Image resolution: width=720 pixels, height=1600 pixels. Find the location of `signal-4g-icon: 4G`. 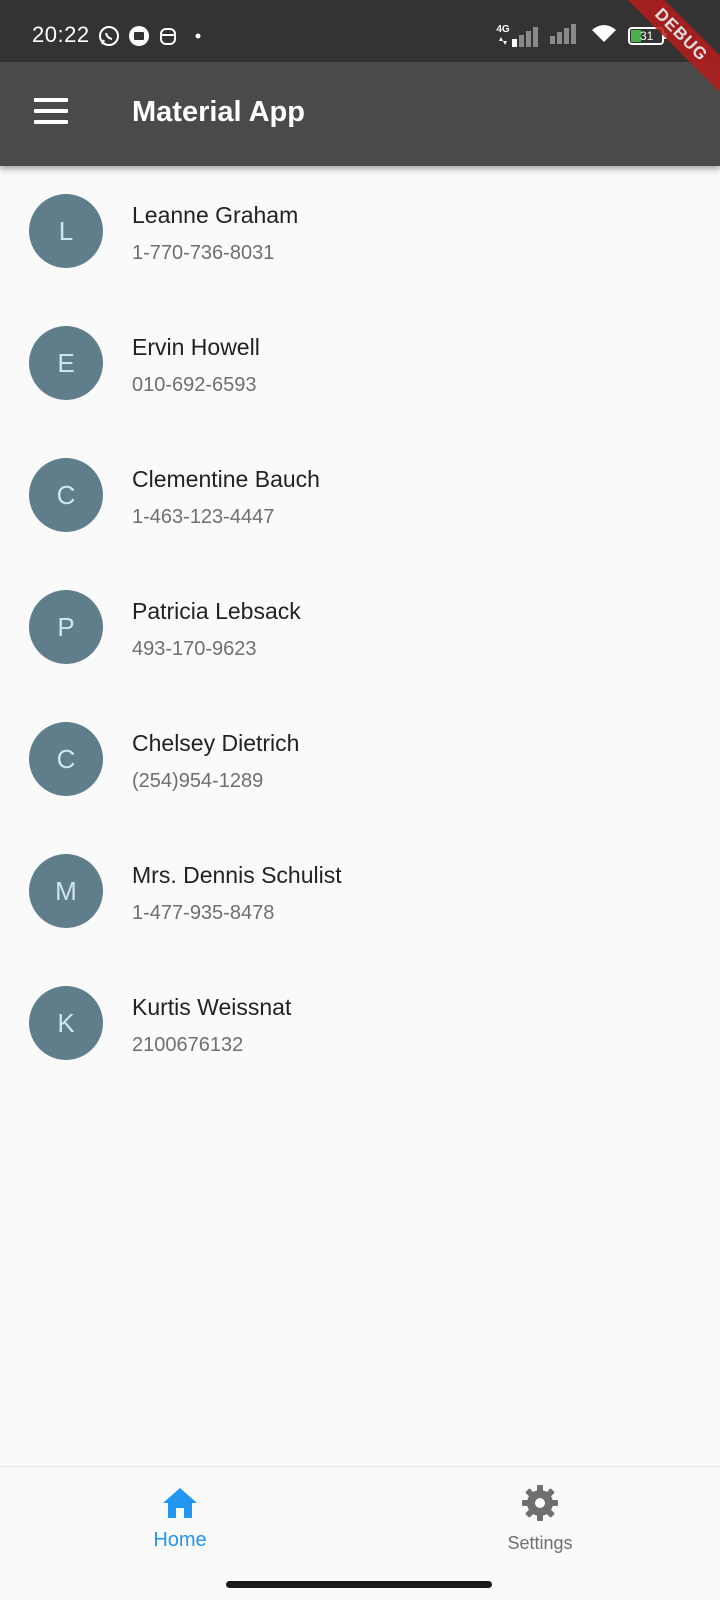

signal-4g-icon: 4G is located at coordinates (518, 35).